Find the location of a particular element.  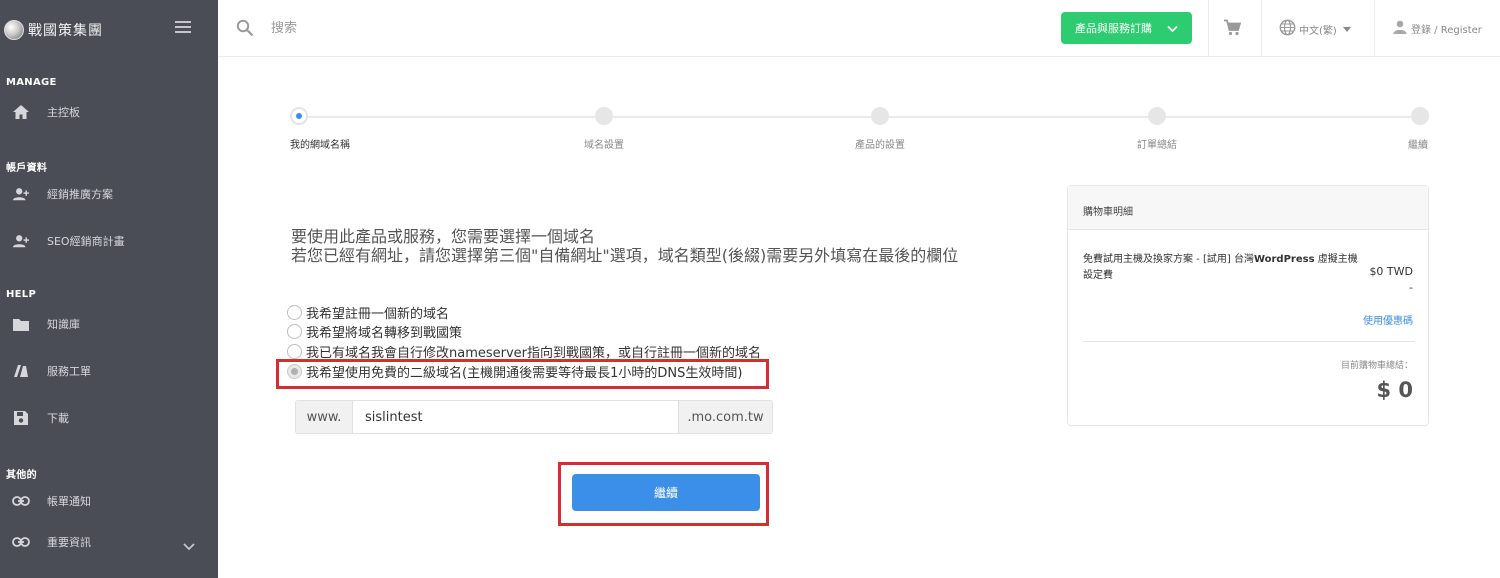

cart-summary-title: 購物車明細 is located at coordinates (1248, 208).